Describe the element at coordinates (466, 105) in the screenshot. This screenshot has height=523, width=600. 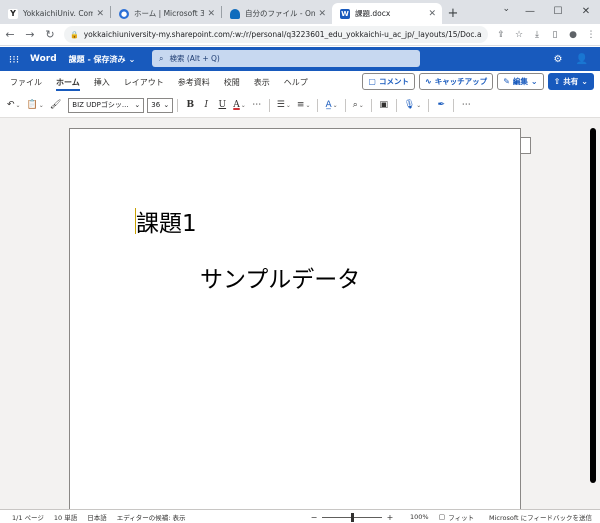
I see `more-options-icon: ⋯` at that location.